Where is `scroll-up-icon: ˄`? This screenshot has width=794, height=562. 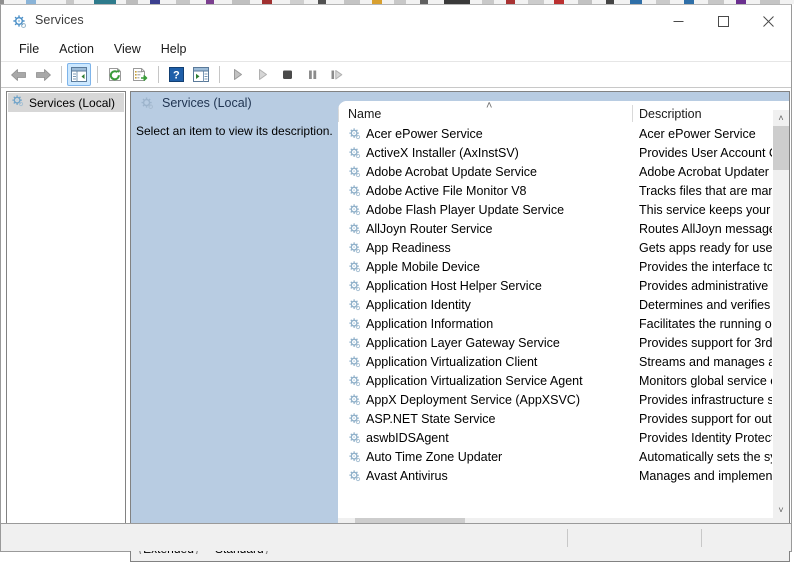
scroll-up-icon: ˄ is located at coordinates (781, 118).